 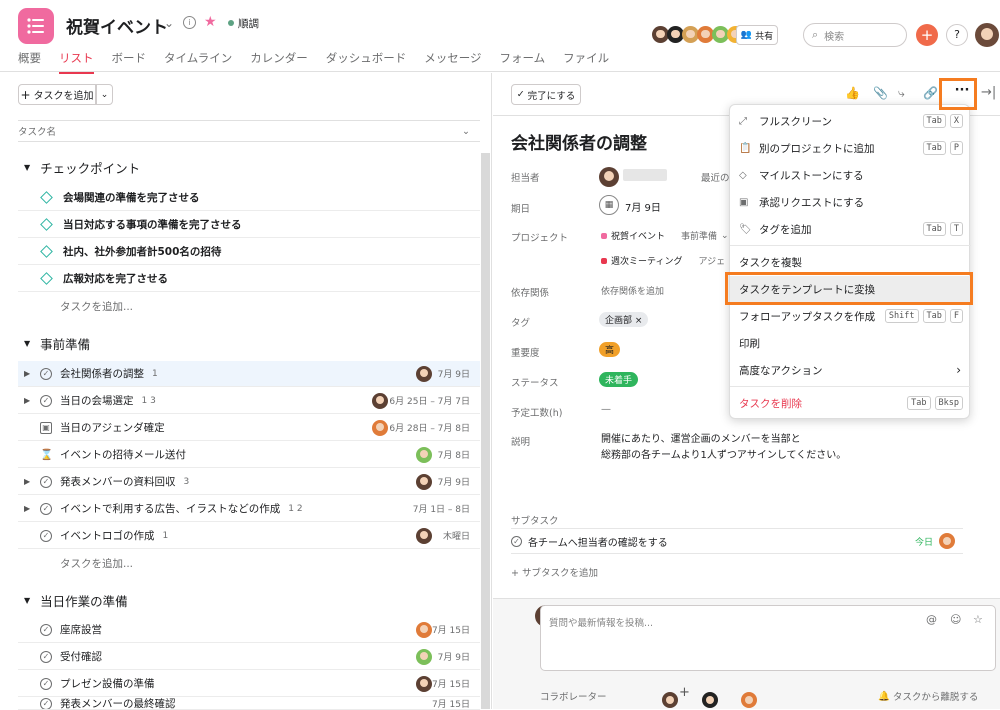 I want to click on add-task-button: + タスクを追加, so click(x=57, y=94).